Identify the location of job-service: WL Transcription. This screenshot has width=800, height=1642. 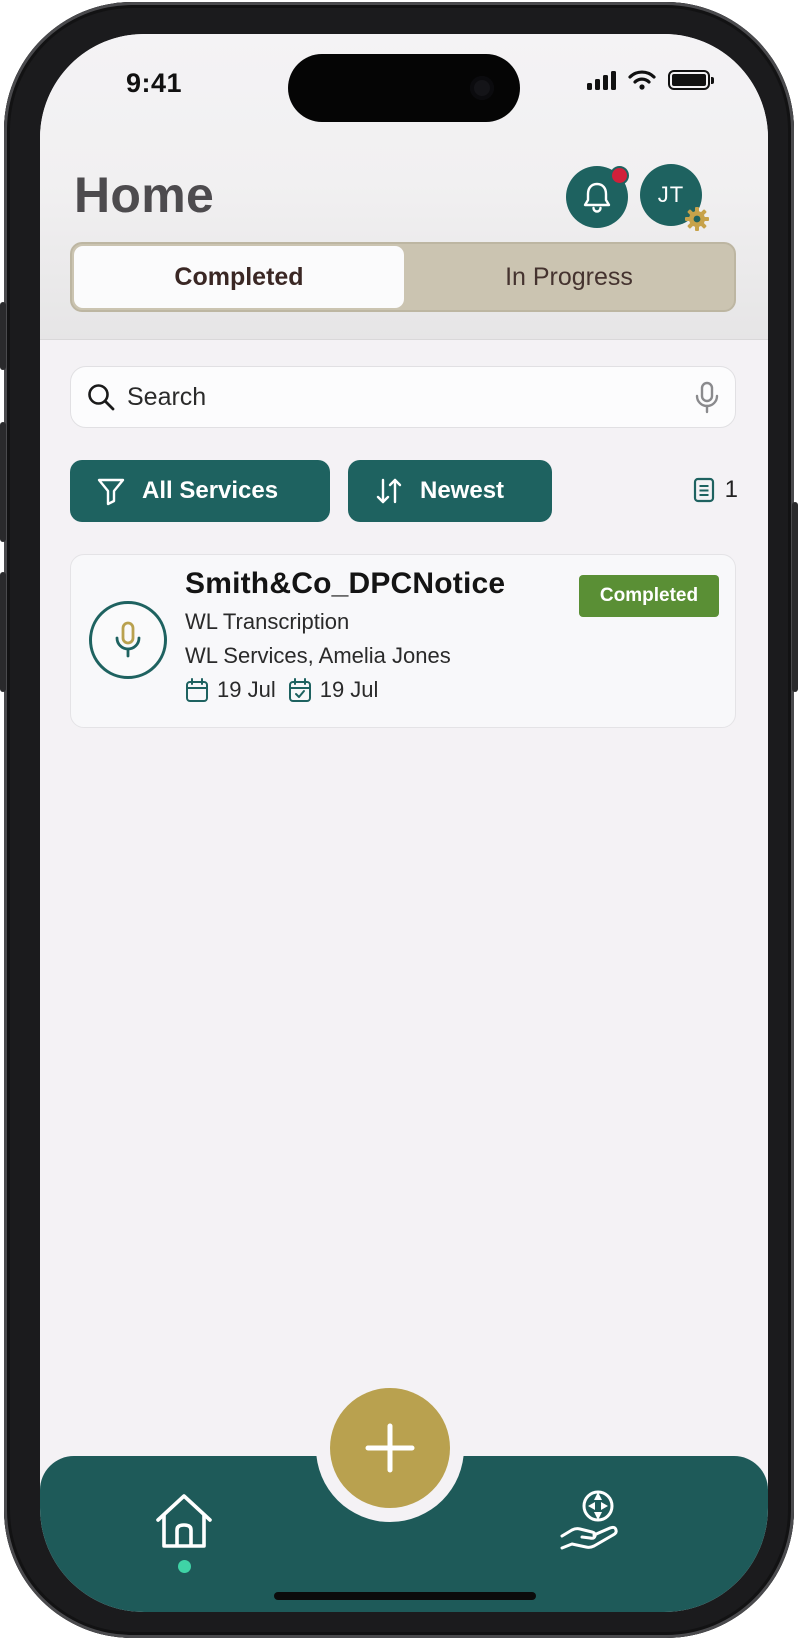
(267, 621).